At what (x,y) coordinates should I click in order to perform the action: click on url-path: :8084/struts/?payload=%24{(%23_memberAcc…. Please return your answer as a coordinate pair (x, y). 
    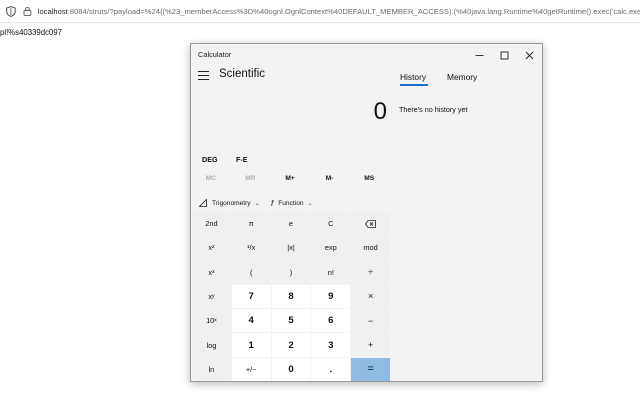
    Looking at the image, I should click on (353, 11).